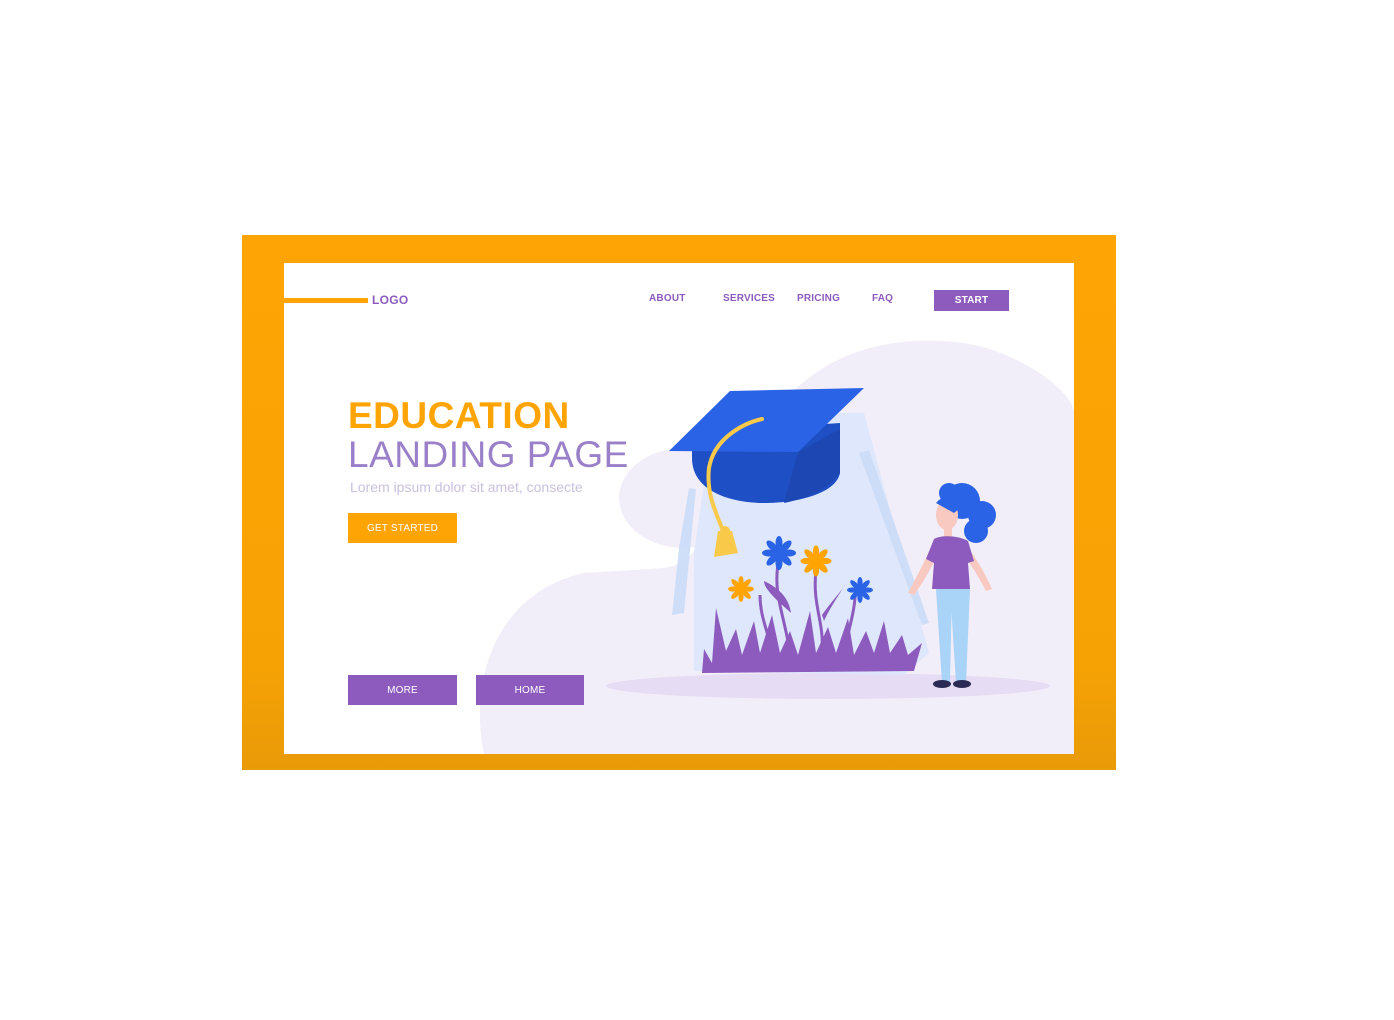 The image size is (1394, 1020). Describe the element at coordinates (667, 298) in the screenshot. I see `nav-about: ABOUT` at that location.